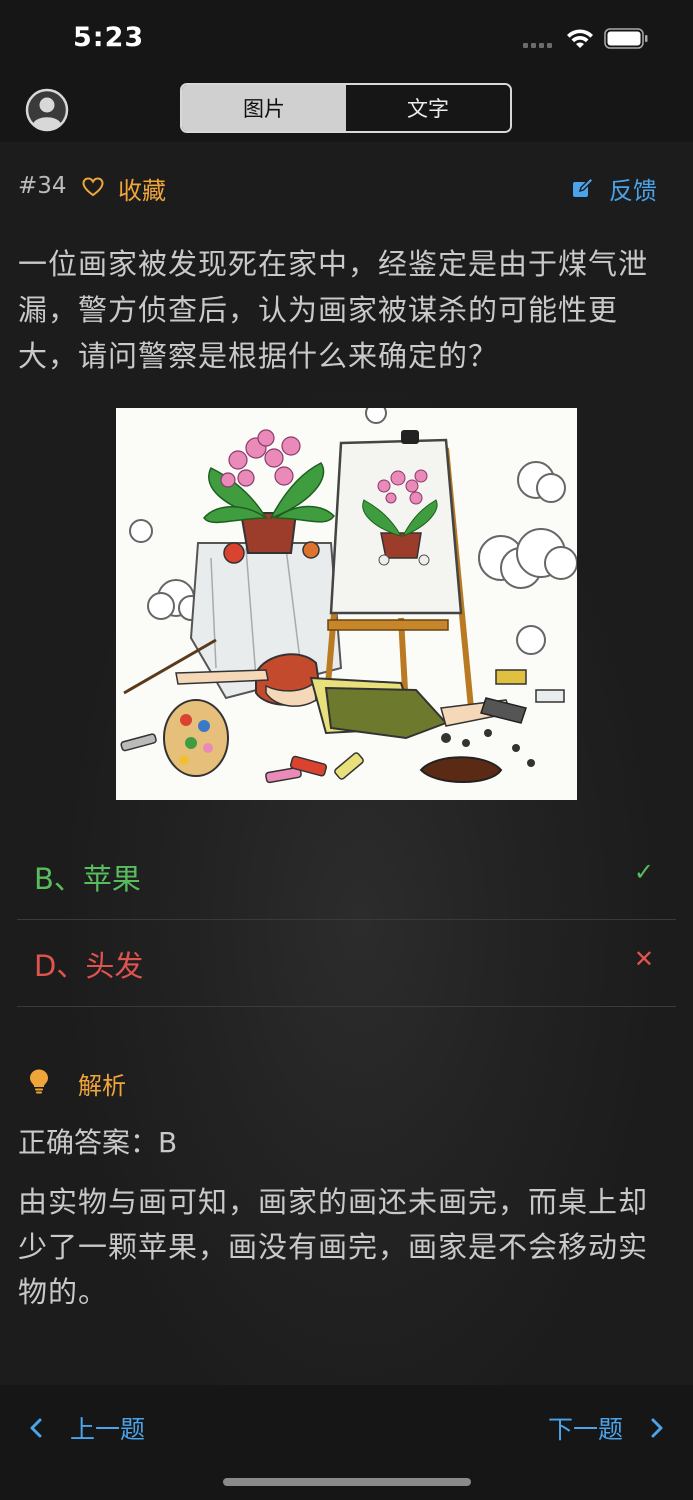  Describe the element at coordinates (348, 188) in the screenshot. I see `question-meta-row: #34 收藏 反馈` at that location.